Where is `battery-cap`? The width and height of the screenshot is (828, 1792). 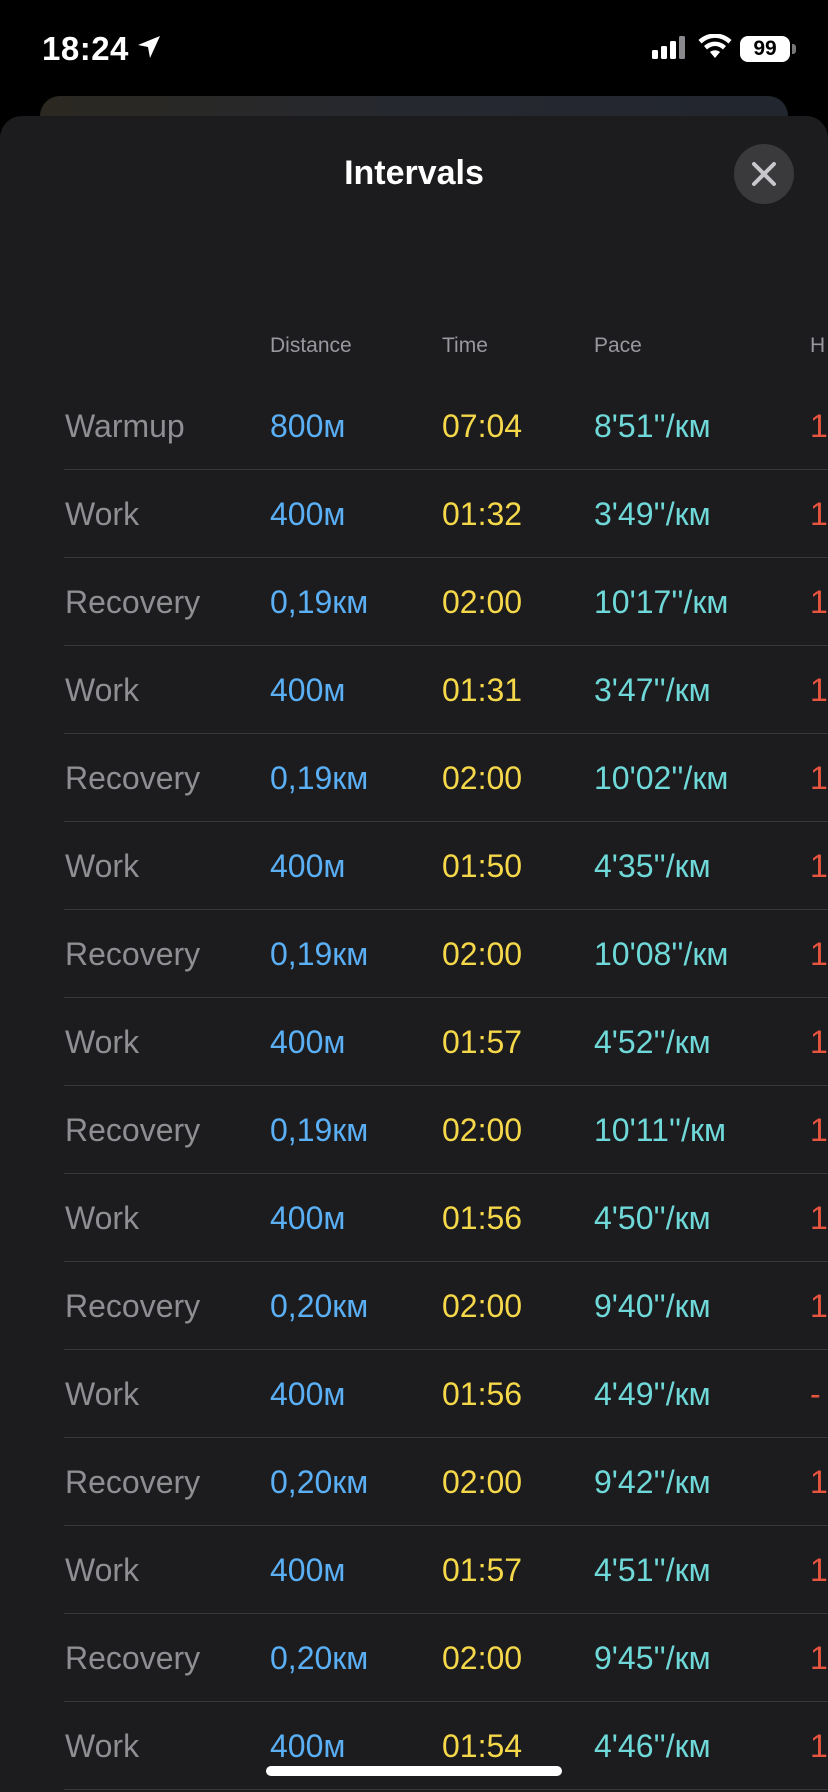
battery-cap is located at coordinates (794, 49).